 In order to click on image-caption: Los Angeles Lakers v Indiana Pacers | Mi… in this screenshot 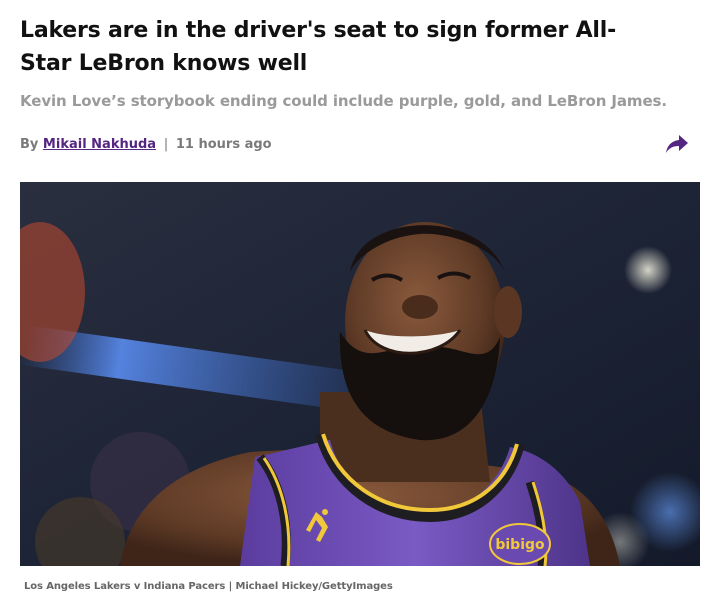, I will do `click(208, 586)`.